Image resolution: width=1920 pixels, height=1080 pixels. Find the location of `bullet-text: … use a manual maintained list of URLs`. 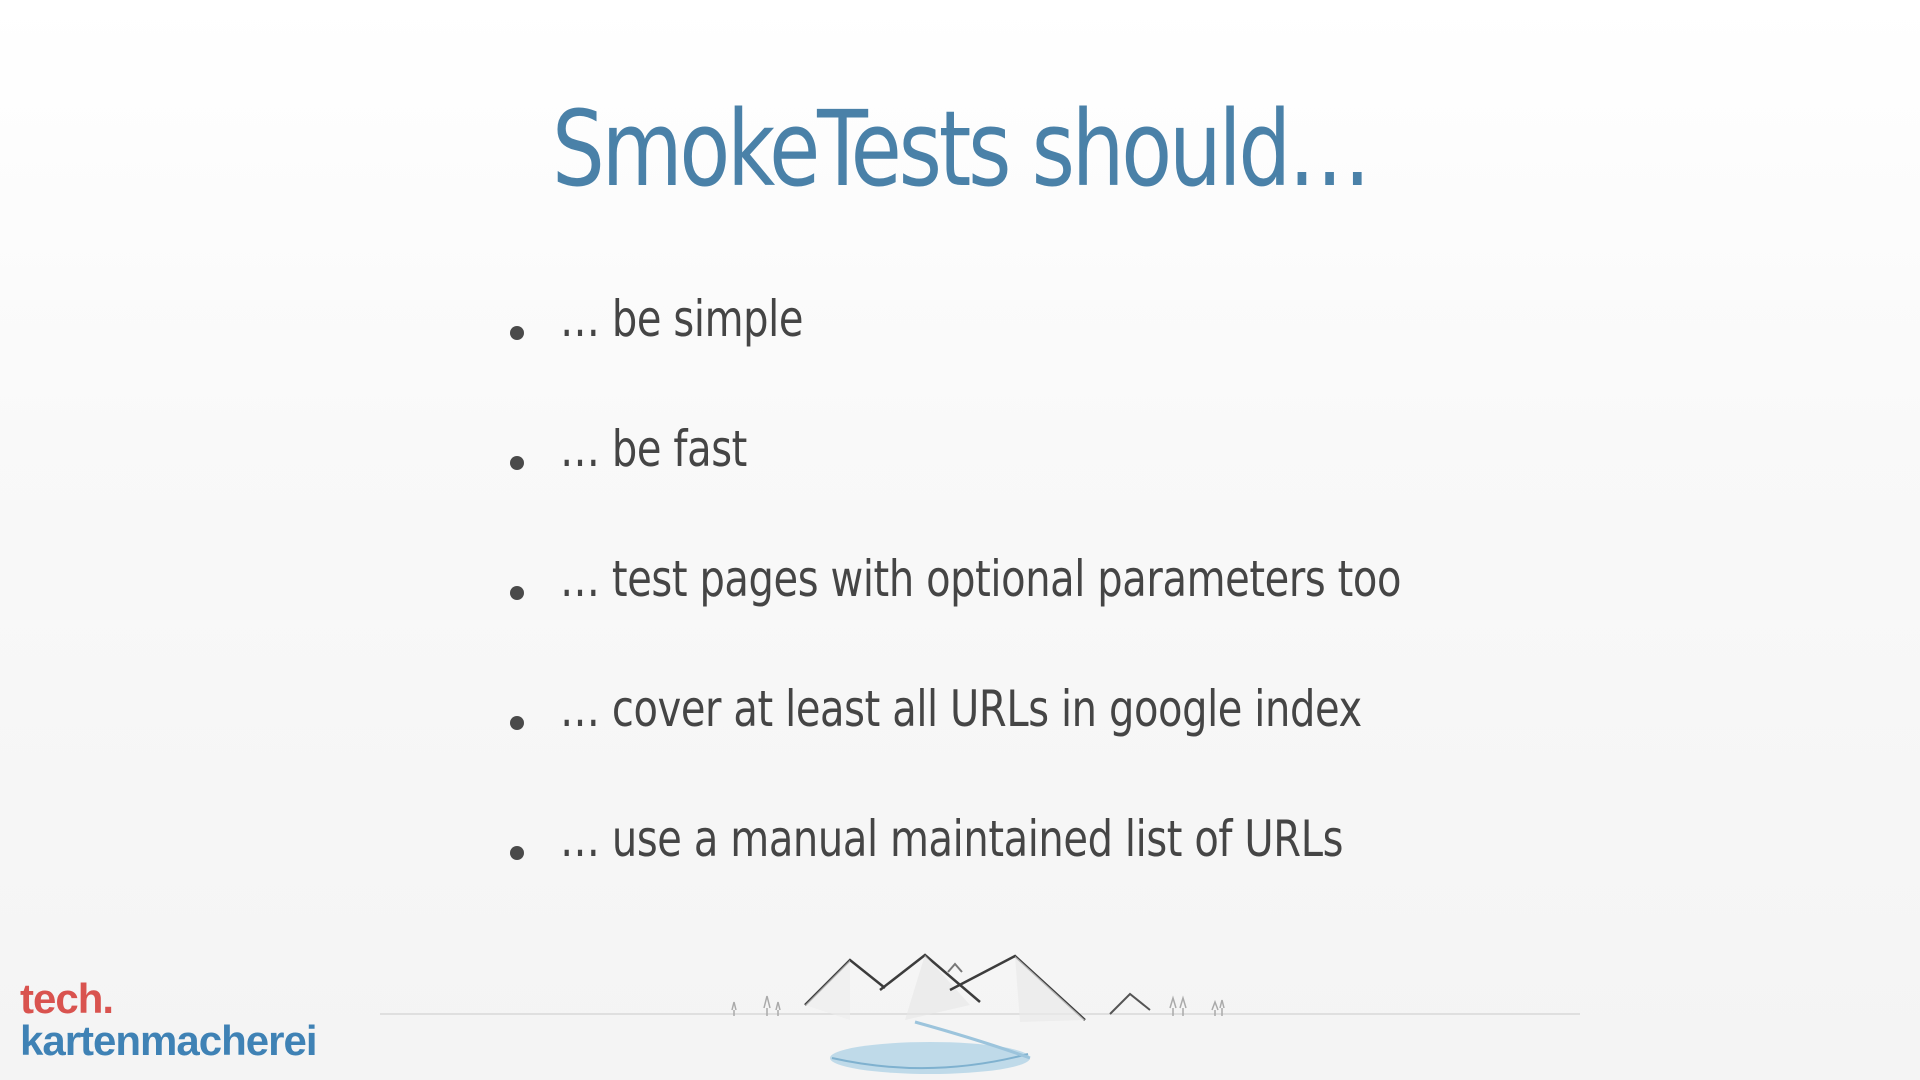

bullet-text: … use a manual maintained list of URLs is located at coordinates (952, 839).